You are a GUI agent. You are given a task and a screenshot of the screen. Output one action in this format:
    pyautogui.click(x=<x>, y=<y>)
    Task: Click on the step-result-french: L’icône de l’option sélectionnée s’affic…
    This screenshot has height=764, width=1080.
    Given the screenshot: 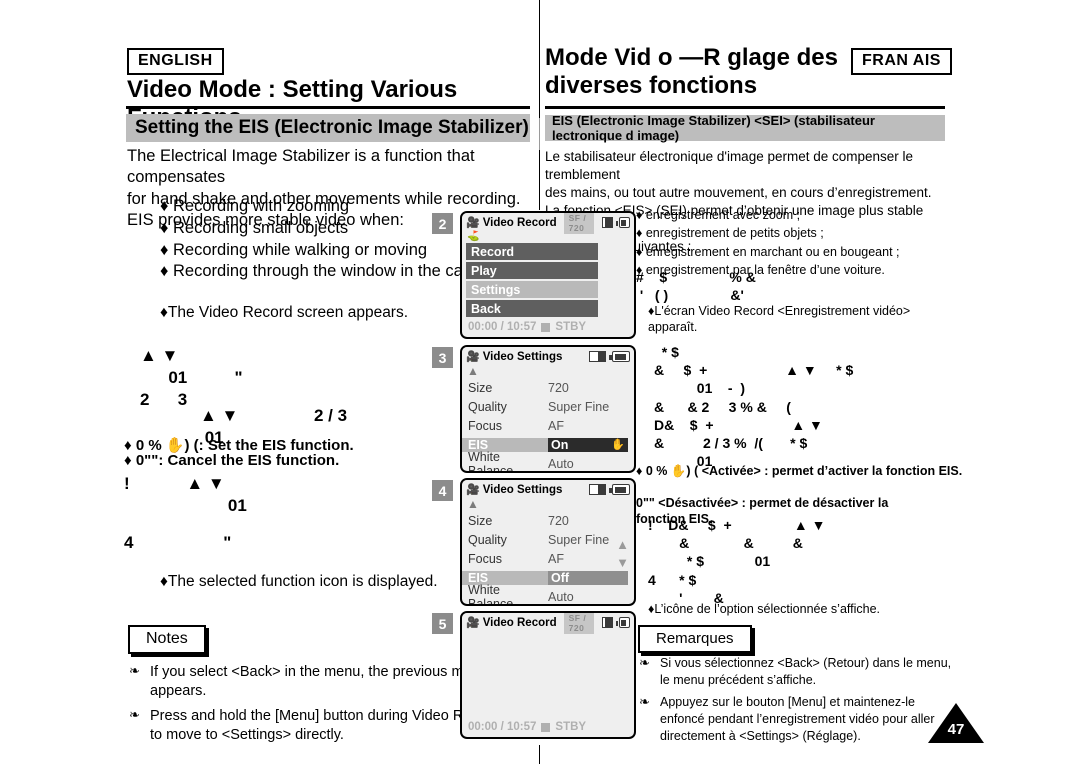 What is the action you would take?
    pyautogui.click(x=764, y=609)
    